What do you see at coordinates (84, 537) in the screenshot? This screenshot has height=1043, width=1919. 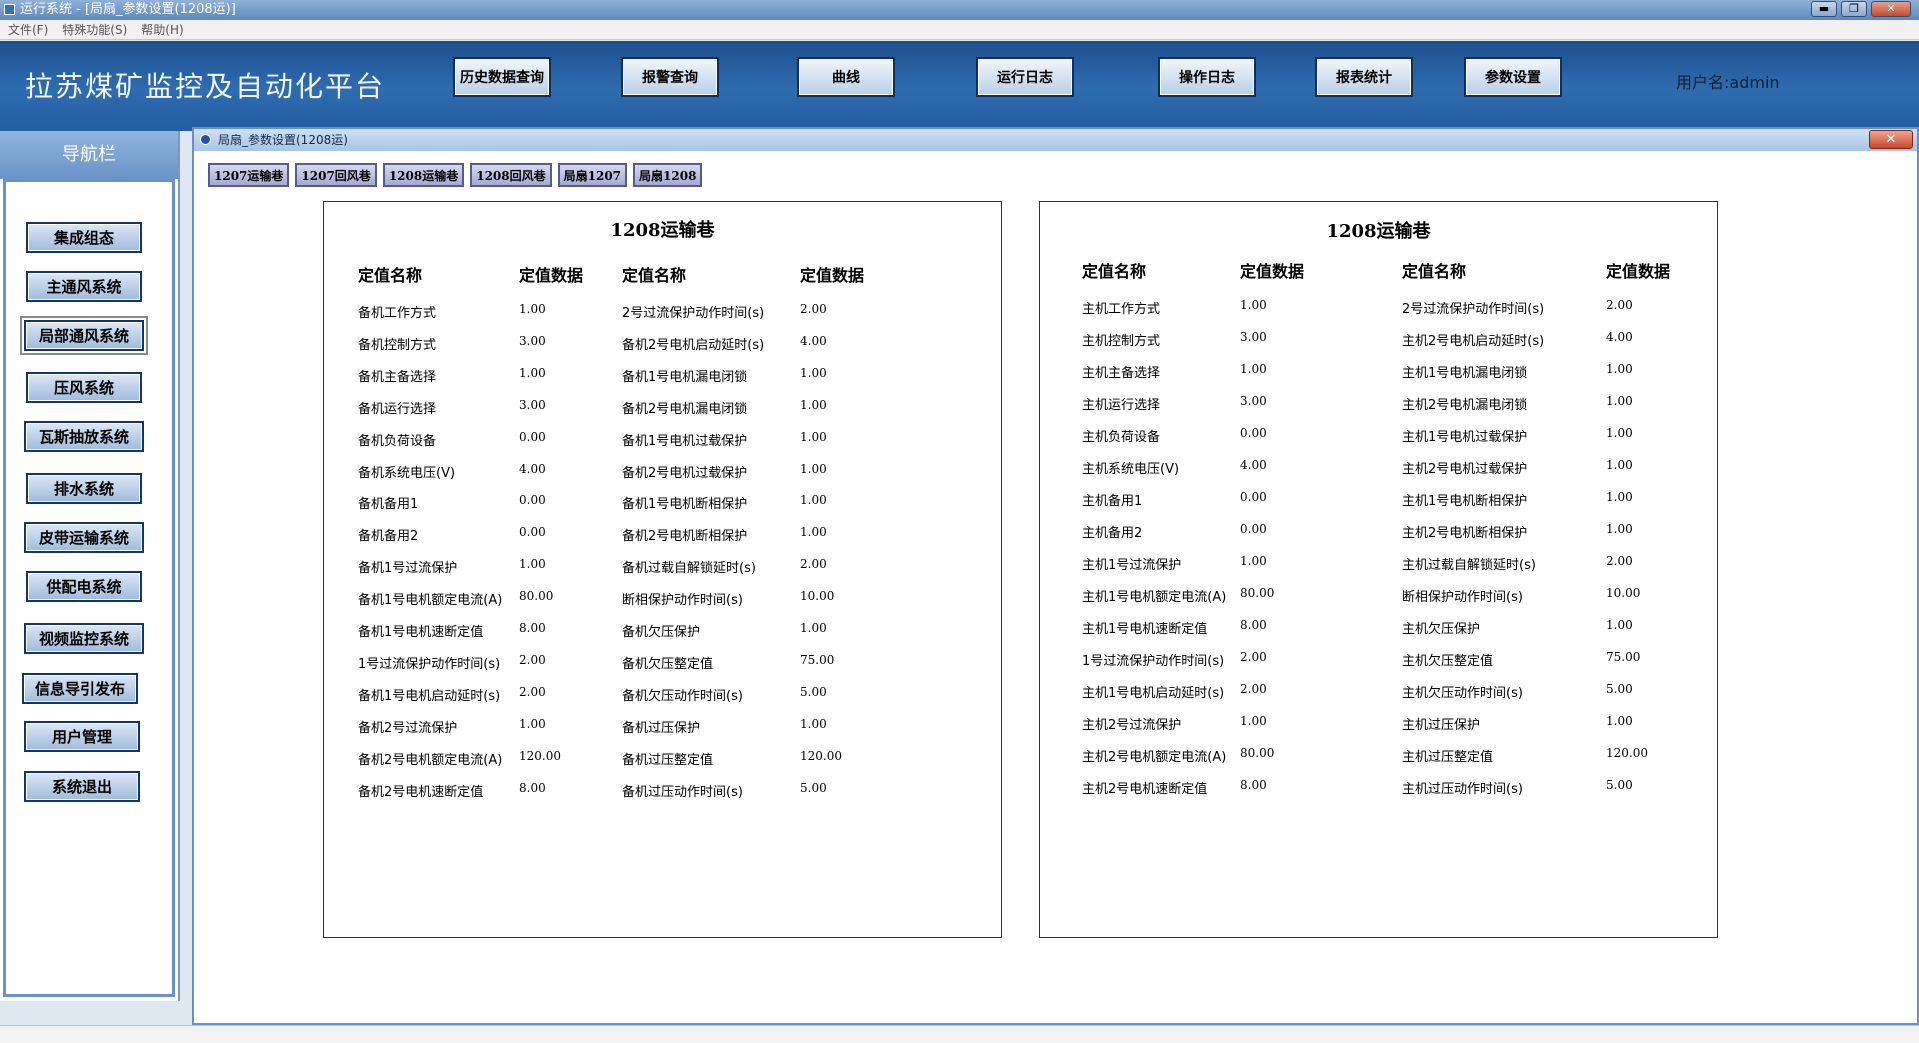 I see `sidebar-item-belt-transport: 皮带运输系统` at bounding box center [84, 537].